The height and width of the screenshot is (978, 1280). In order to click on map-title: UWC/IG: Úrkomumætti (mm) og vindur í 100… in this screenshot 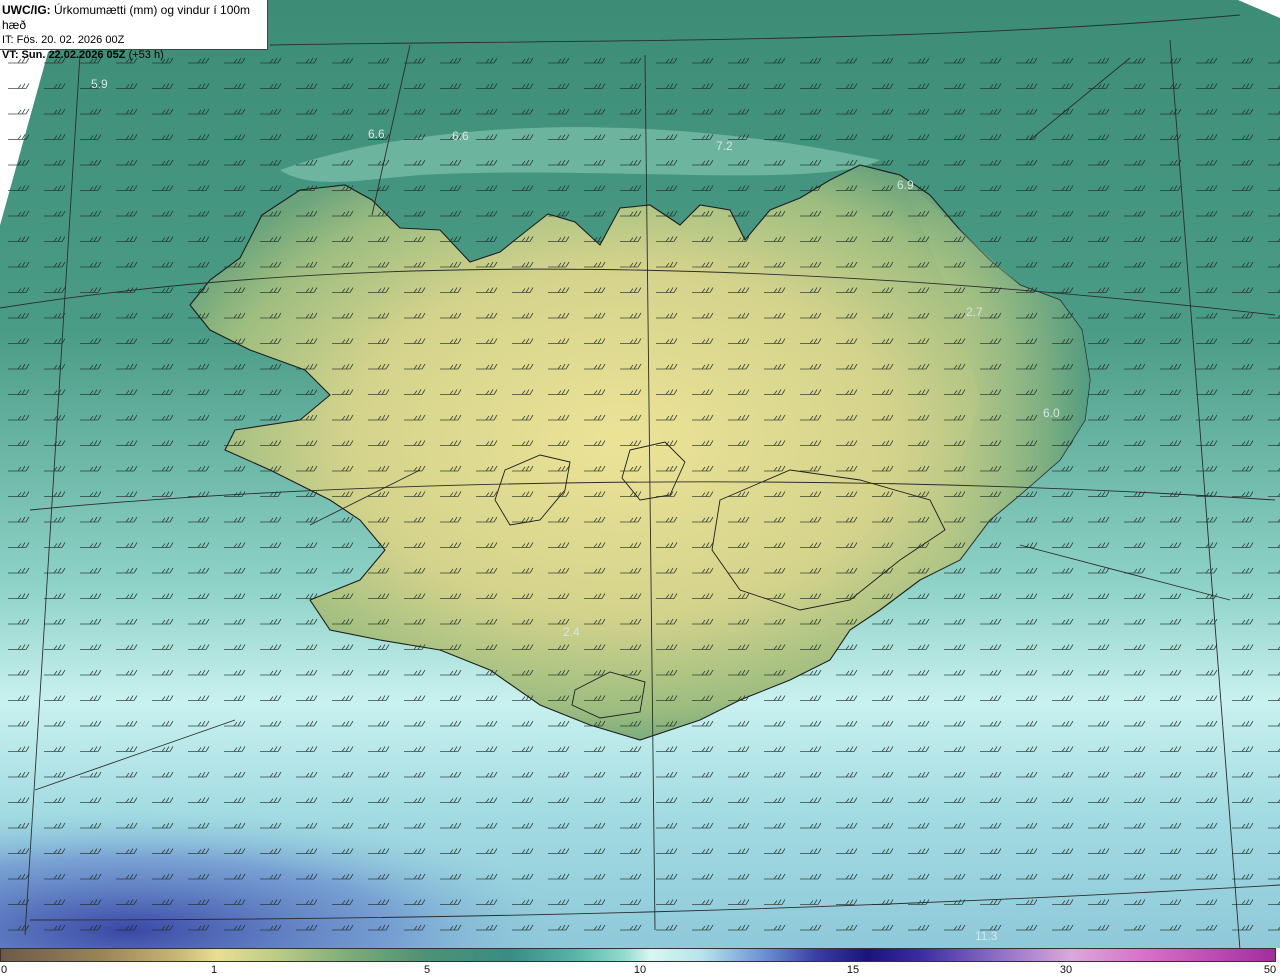, I will do `click(134, 18)`.